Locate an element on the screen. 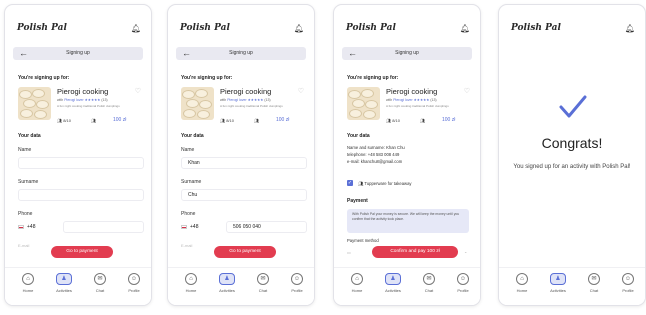 This screenshot has height=315, width=646. congrats-title: Congrats! is located at coordinates (572, 143).